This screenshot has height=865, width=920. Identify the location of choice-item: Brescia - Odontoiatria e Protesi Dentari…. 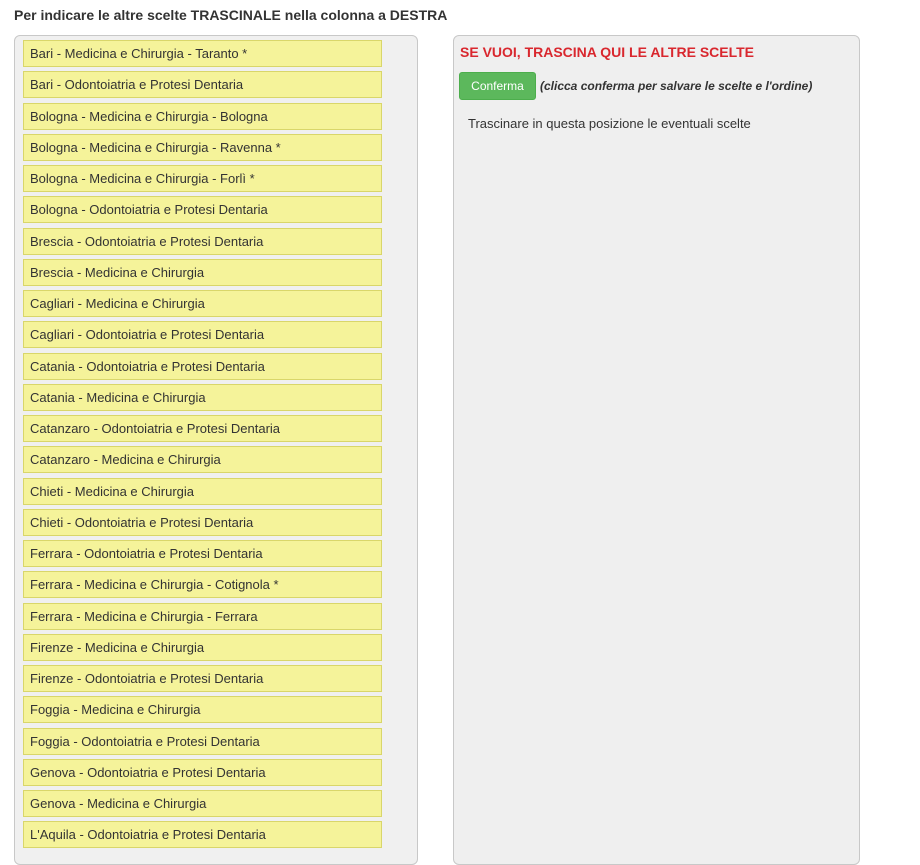
(202, 241).